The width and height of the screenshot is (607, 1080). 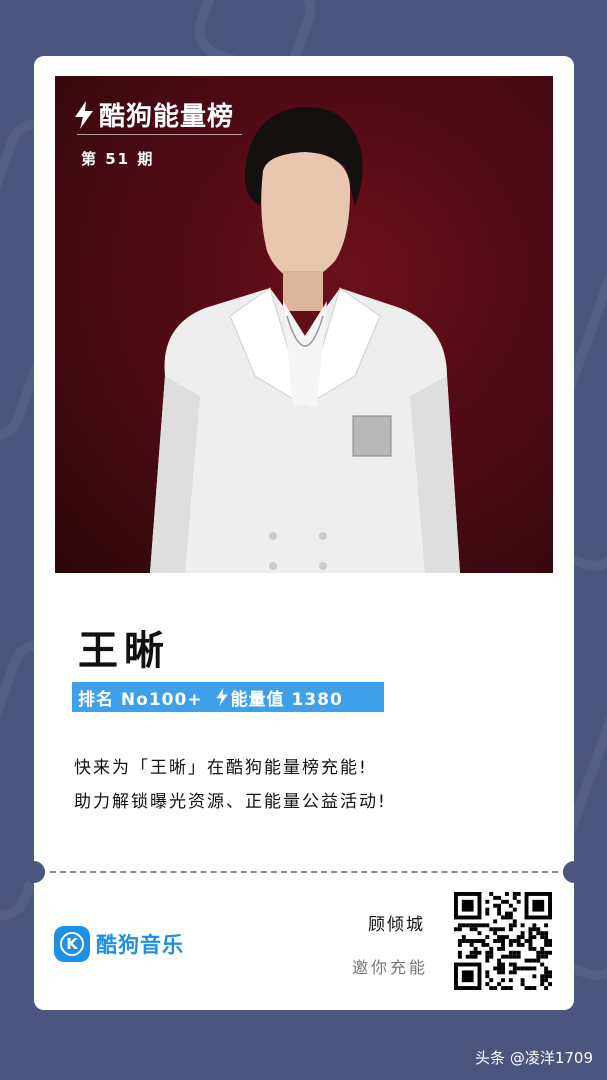 What do you see at coordinates (221, 768) in the screenshot?
I see `description-line: 快来为「王晰」在酷狗能量榜充能!` at bounding box center [221, 768].